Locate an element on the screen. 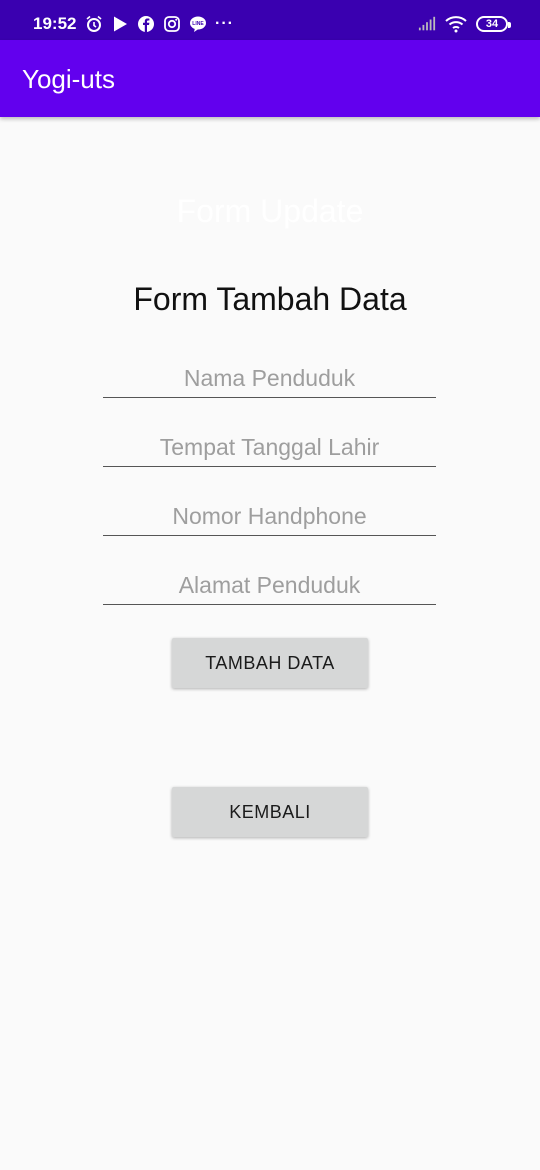  hidden-form-update-title: Form Update is located at coordinates (270, 211).